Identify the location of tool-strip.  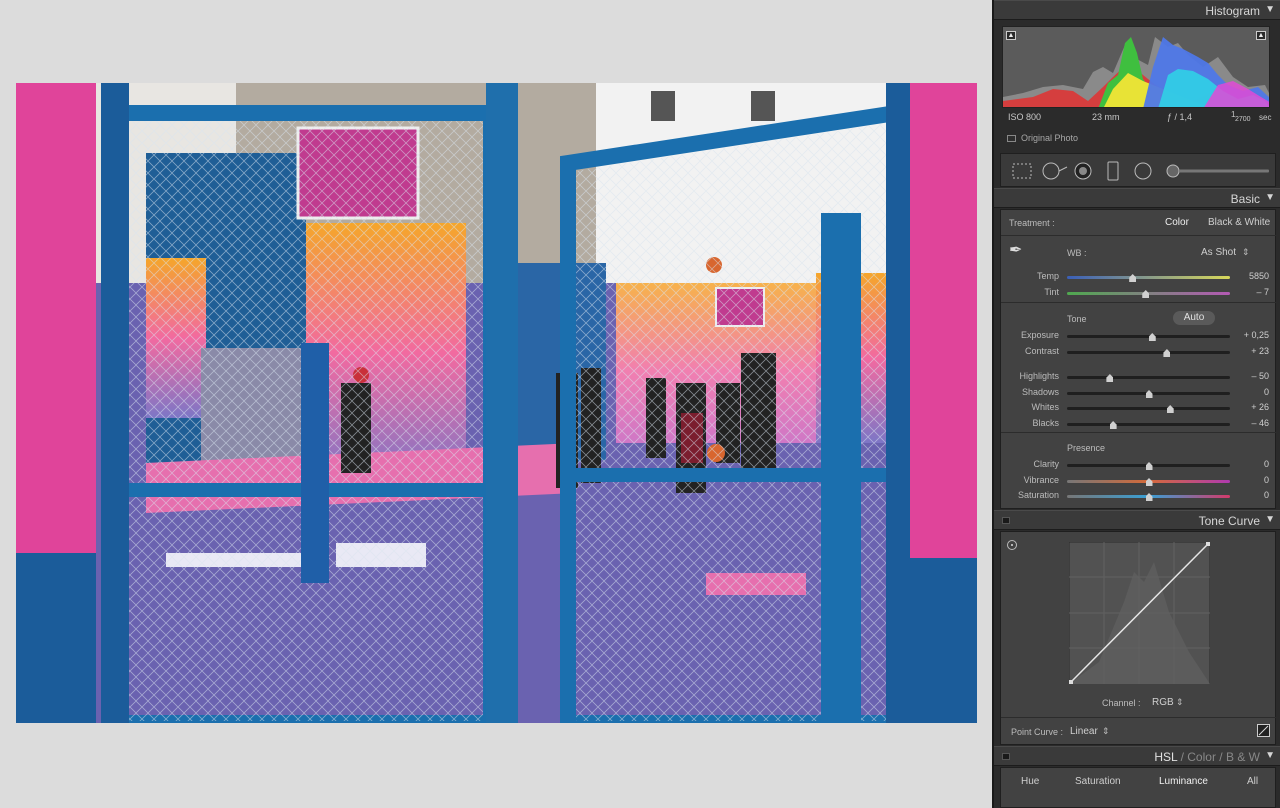
(1138, 170).